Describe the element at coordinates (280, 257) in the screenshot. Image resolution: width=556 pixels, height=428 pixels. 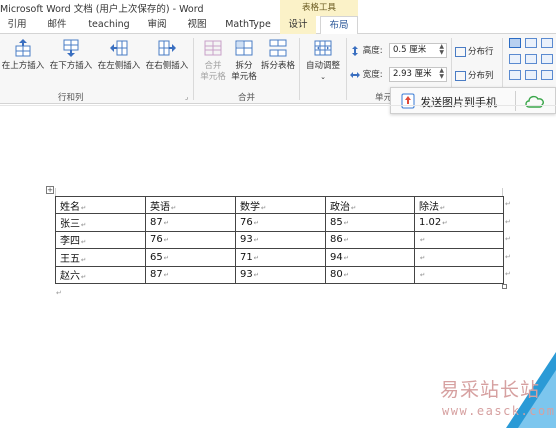
I see `table-cell: 71↵` at that location.